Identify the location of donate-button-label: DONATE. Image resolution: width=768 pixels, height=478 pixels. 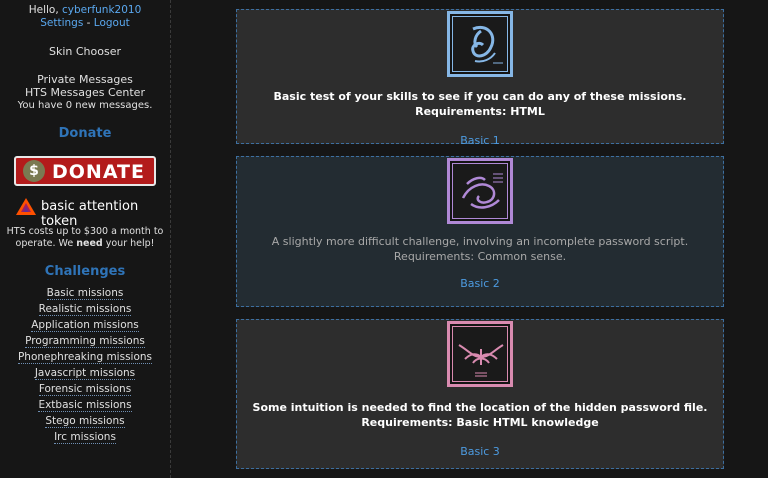
(98, 172).